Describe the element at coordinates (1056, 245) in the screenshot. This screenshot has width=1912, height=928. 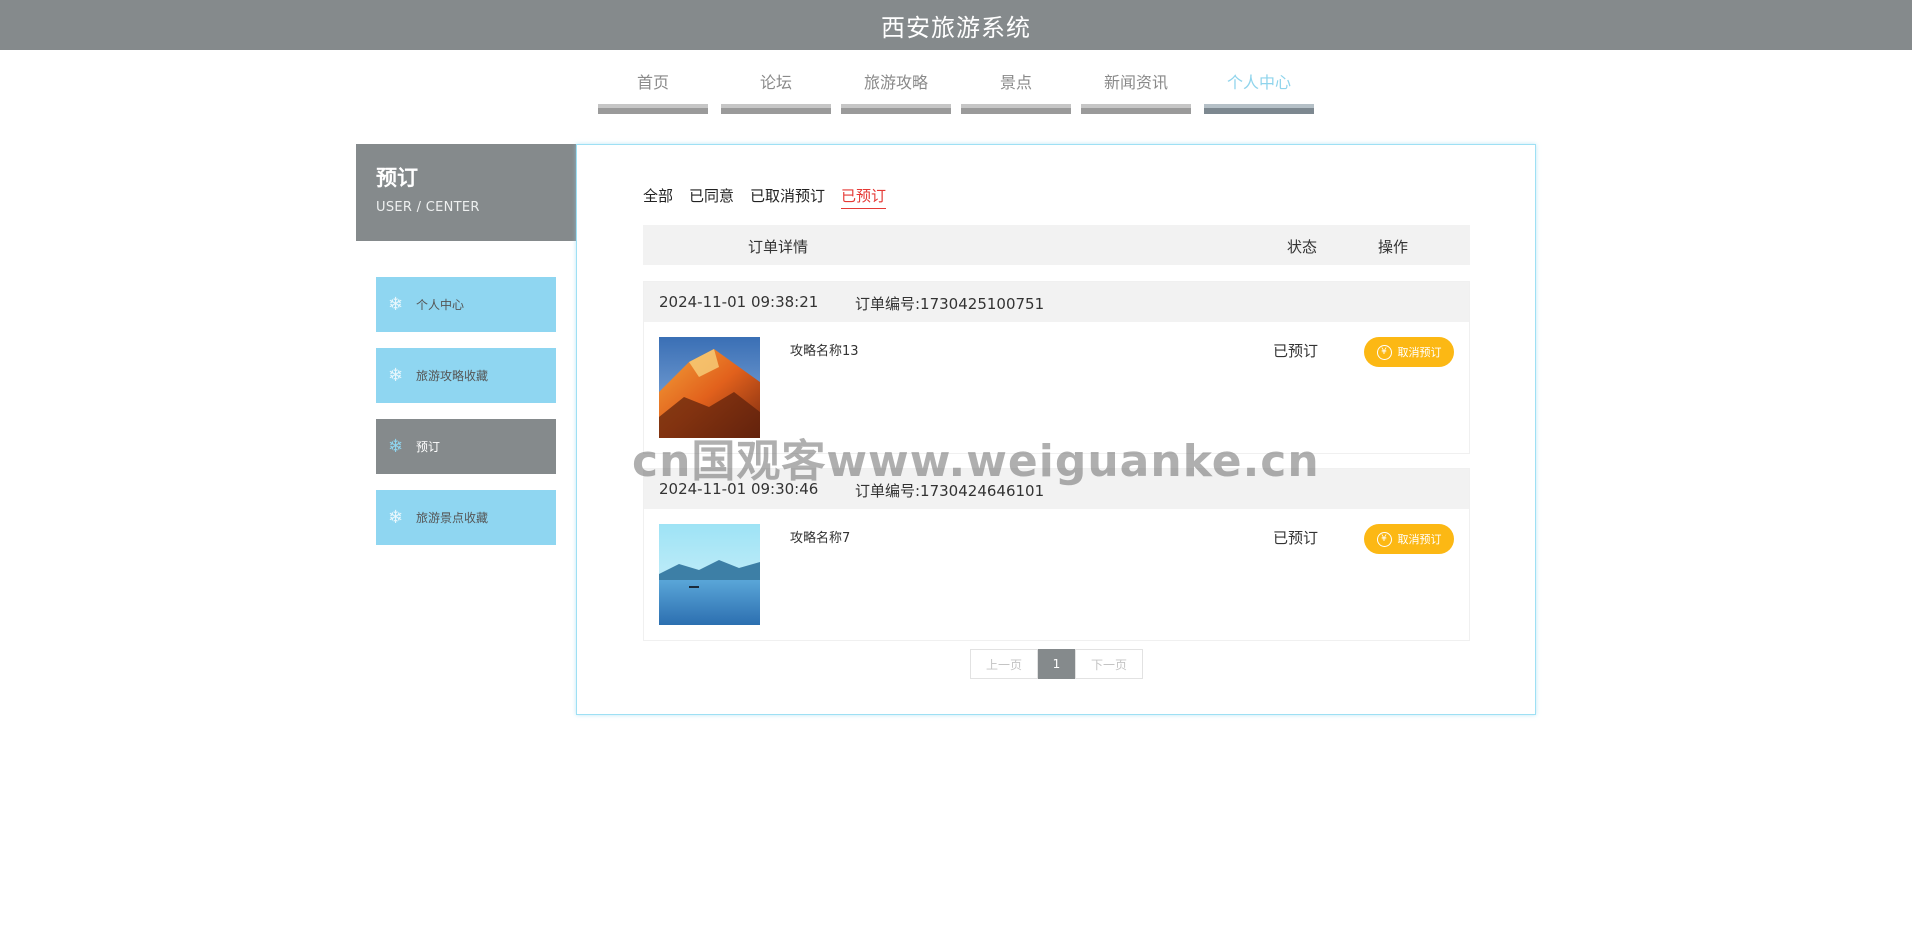
I see `table-header: 订单详情 状态 操作` at that location.